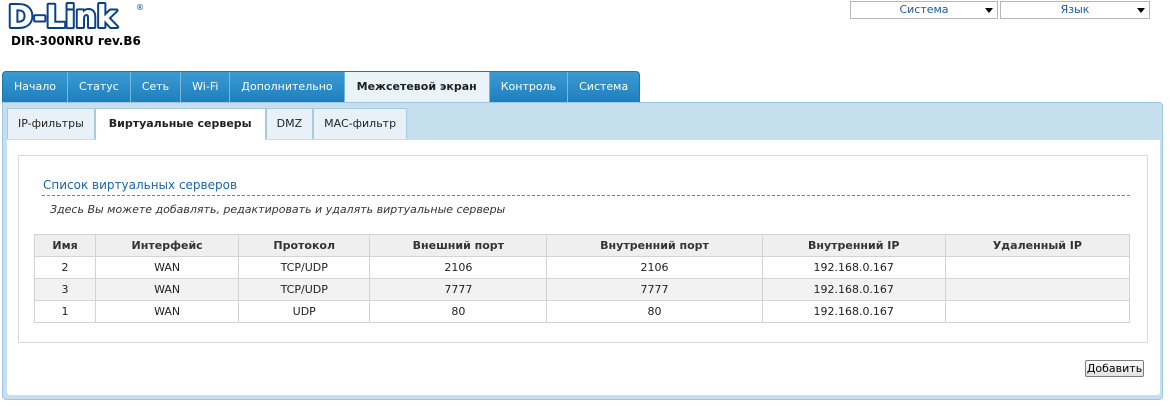 Image resolution: width=1169 pixels, height=406 pixels. Describe the element at coordinates (654, 289) in the screenshot. I see `cell-internal-port: 7777` at that location.